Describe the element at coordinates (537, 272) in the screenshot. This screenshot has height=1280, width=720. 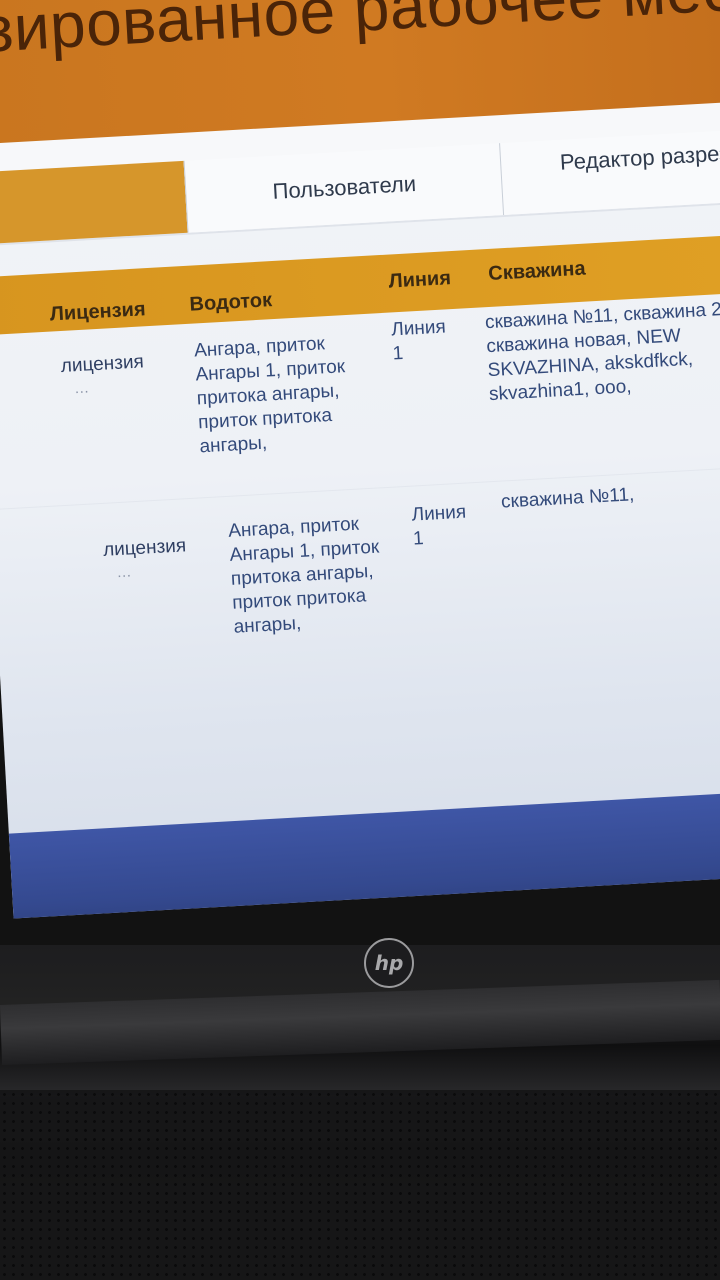
I see `column-header-well: Скважина` at that location.